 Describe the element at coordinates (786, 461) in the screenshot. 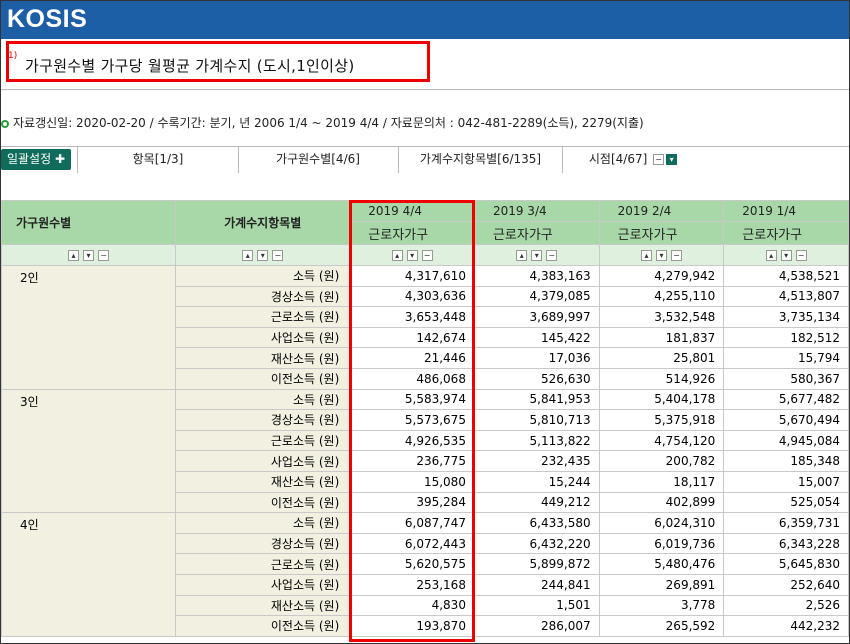

I see `value-cell: 185,348` at that location.